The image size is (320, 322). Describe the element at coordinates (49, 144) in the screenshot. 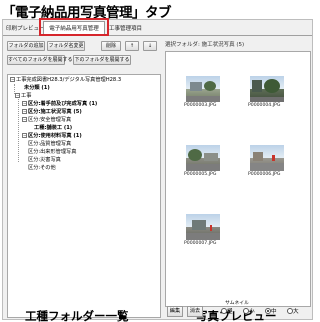

I see `tree-item-quality: 区分:品質管理写真` at that location.